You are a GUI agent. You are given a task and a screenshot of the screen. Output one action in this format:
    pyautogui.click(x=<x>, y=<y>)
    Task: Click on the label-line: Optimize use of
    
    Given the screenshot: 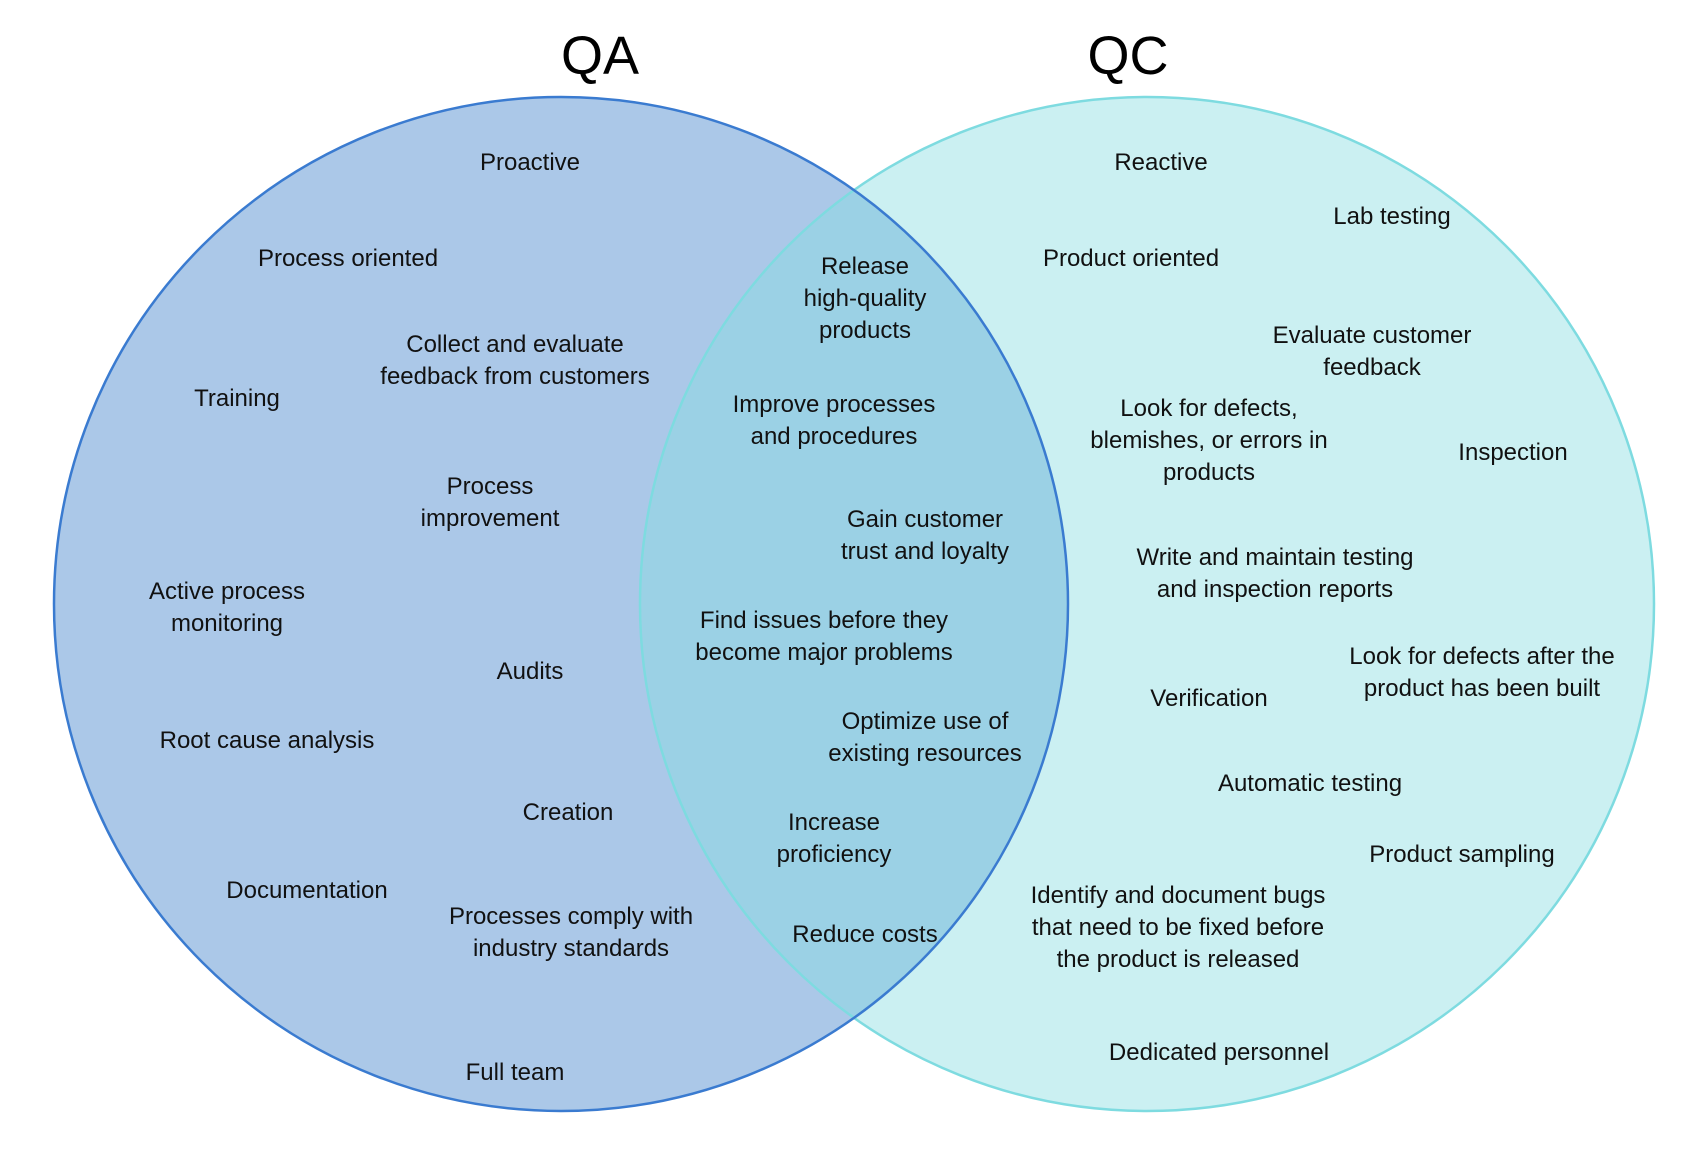 What is the action you would take?
    pyautogui.click(x=925, y=721)
    